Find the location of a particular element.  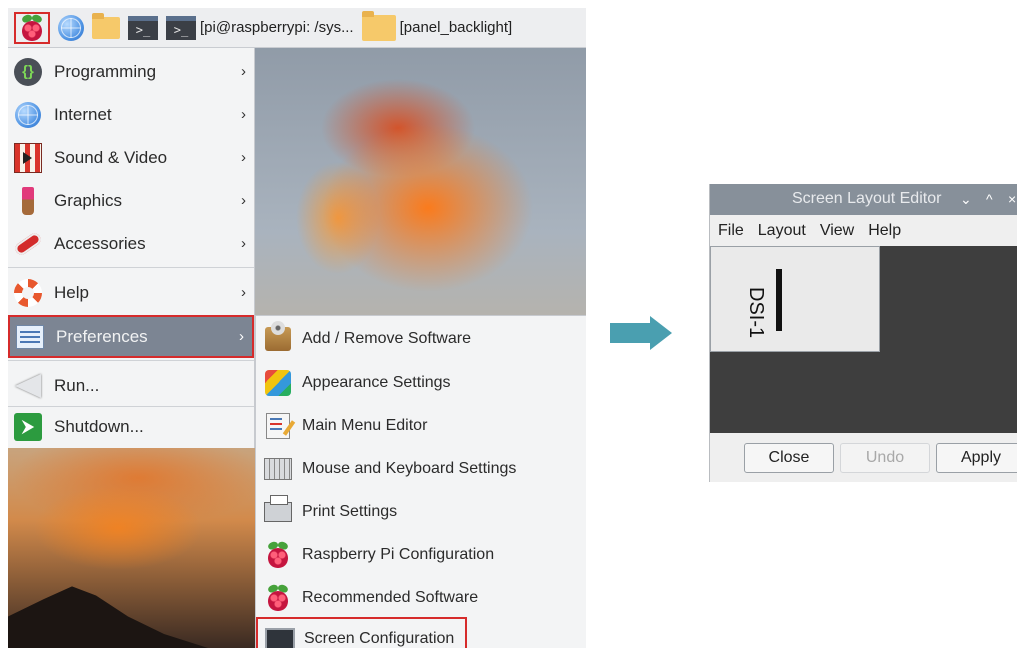

display-label: DSI-1 is located at coordinates (756, 313).